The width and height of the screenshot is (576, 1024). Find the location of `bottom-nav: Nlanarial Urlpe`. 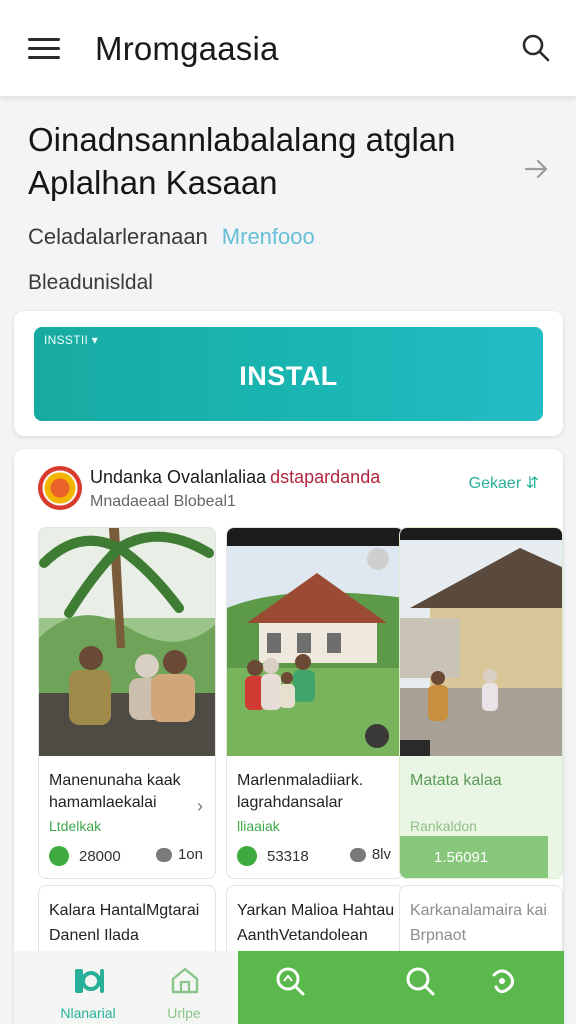

bottom-nav: Nlanarial Urlpe is located at coordinates (289, 987).